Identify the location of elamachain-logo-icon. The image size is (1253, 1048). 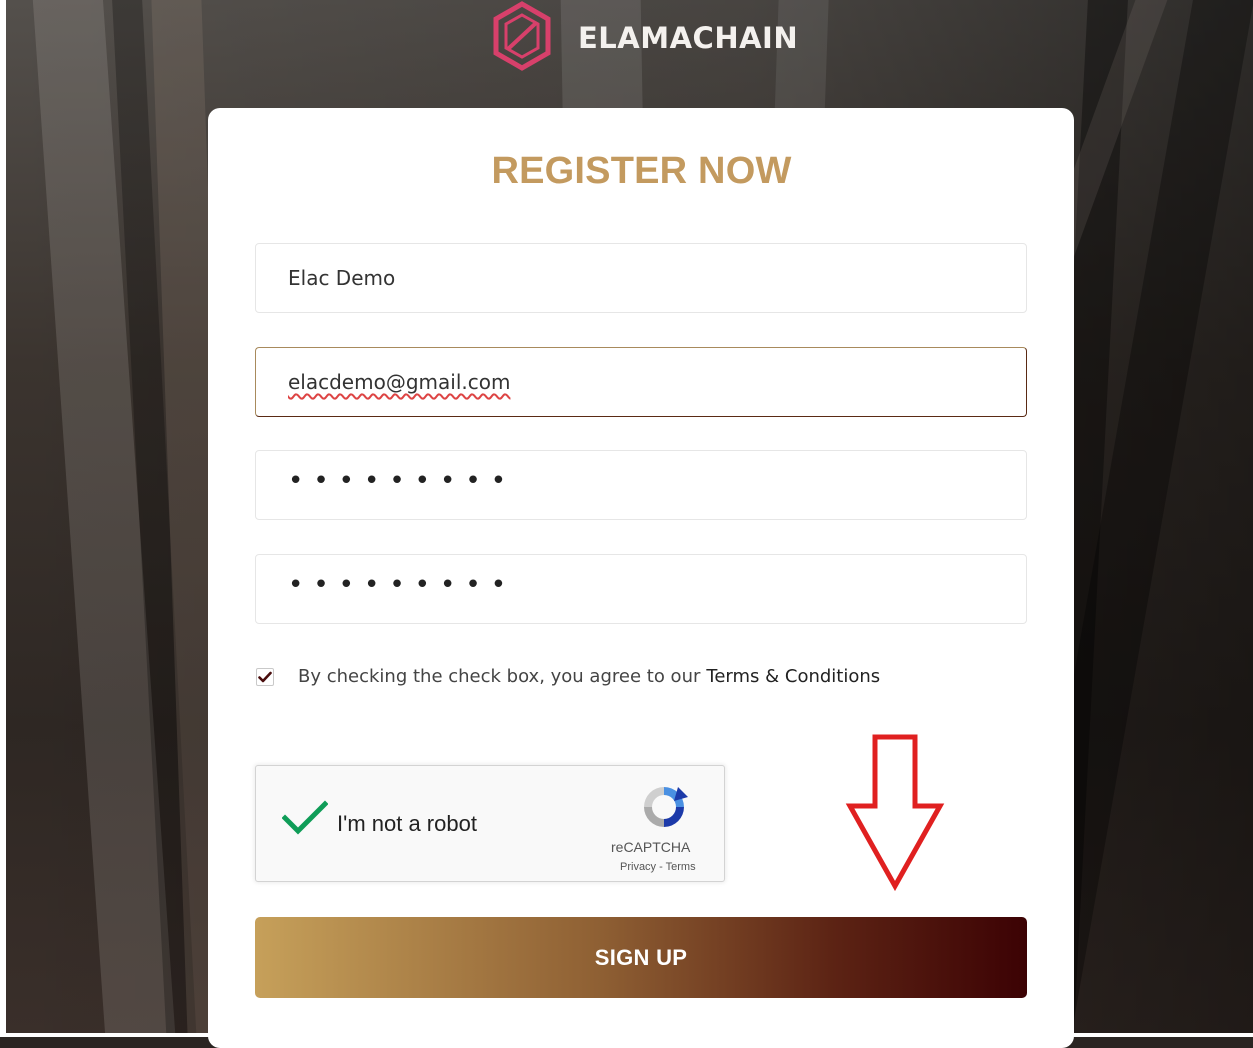
(522, 38).